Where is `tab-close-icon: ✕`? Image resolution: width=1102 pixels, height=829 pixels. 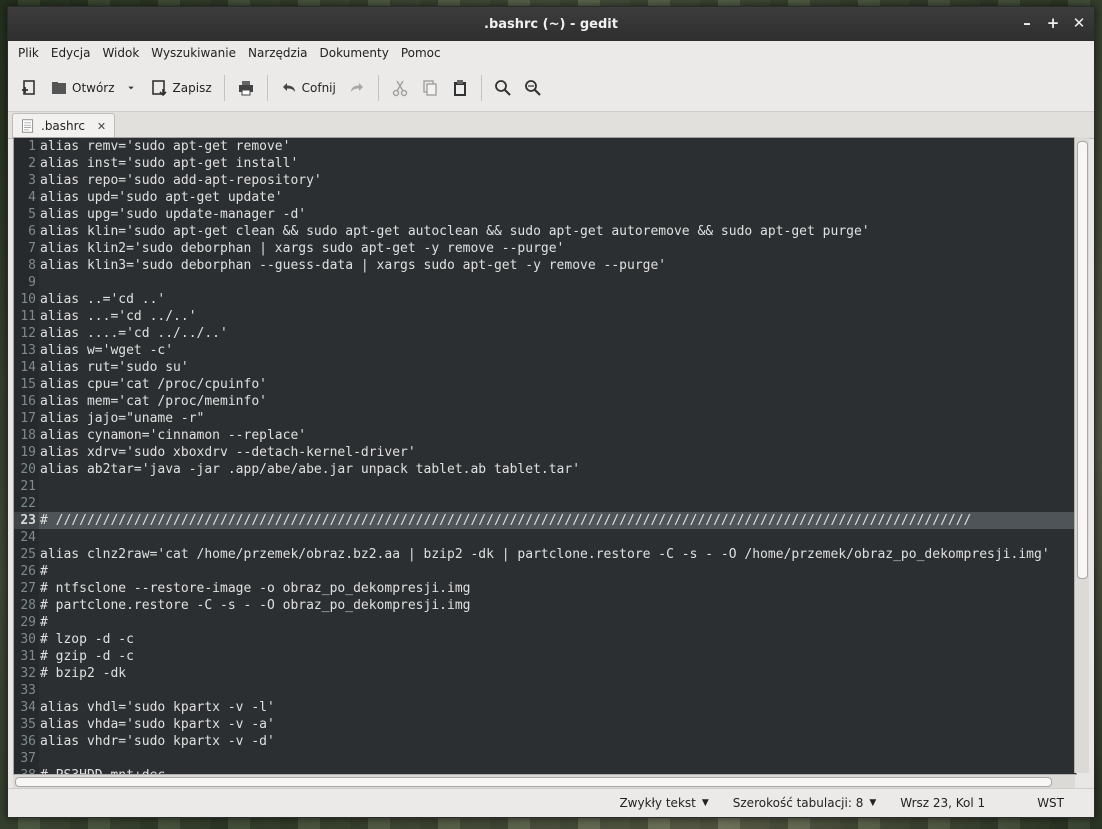 tab-close-icon: ✕ is located at coordinates (101, 126).